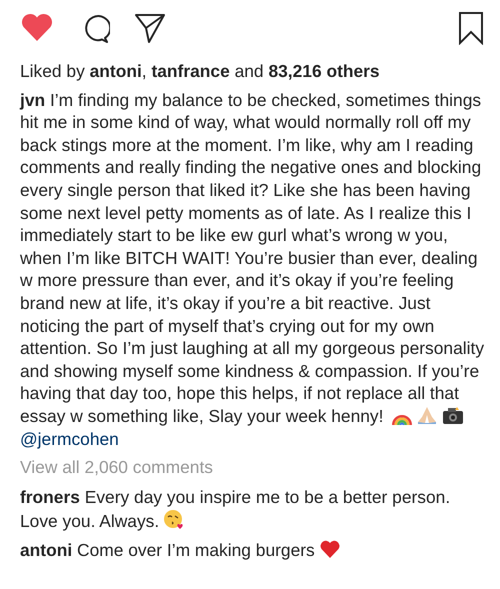  I want to click on likes-text: Liked by antoni, tanfrance and 83,216 others, so click(200, 71).